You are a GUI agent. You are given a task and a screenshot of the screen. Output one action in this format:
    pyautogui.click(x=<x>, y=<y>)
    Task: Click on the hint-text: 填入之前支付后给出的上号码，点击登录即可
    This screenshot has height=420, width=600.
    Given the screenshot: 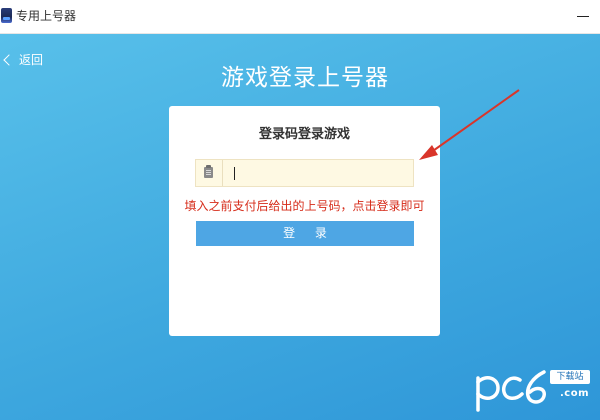 What is the action you would take?
    pyautogui.click(x=304, y=206)
    